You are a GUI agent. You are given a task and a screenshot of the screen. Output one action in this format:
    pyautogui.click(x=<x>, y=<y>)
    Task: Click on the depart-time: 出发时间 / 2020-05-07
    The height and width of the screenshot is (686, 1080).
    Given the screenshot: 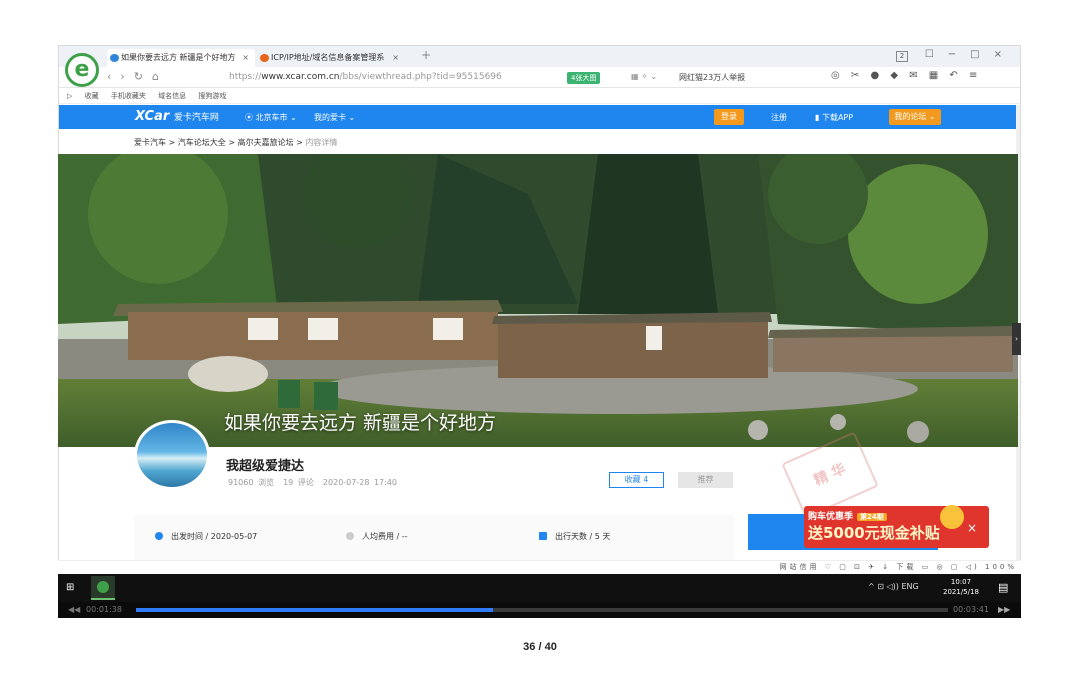 What is the action you would take?
    pyautogui.click(x=206, y=536)
    